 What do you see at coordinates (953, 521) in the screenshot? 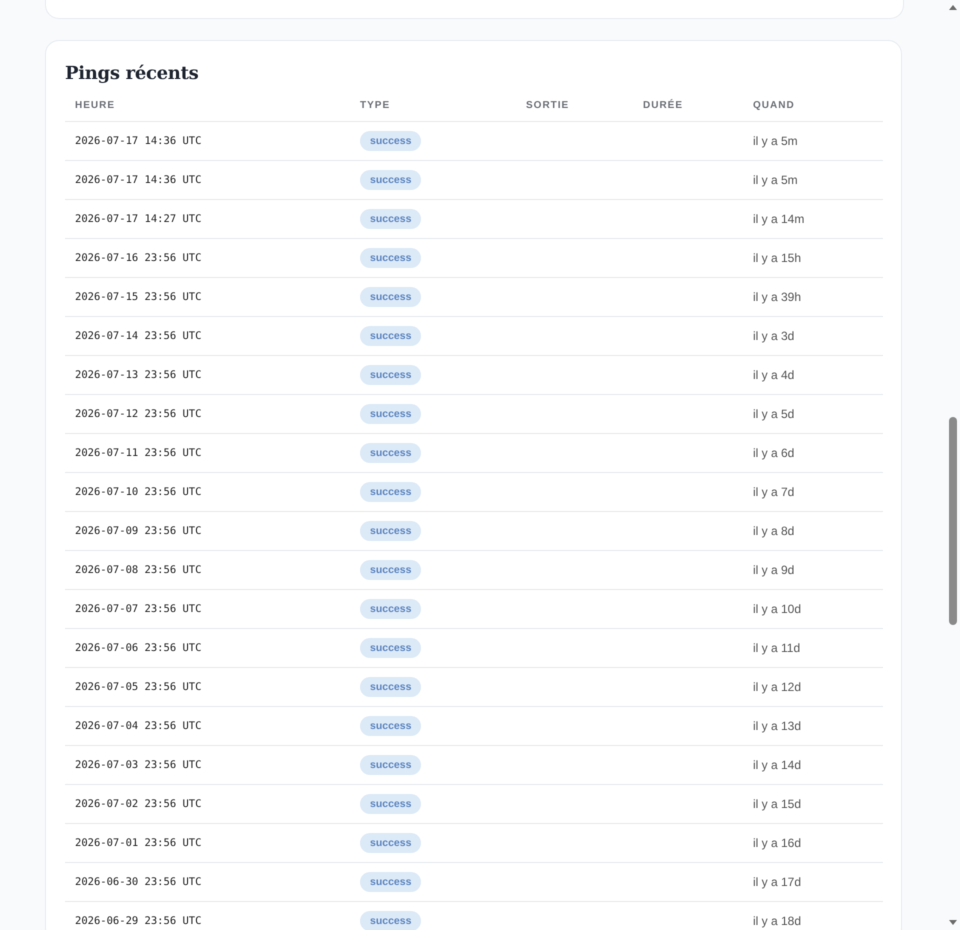
I see `scrollbar-thumb` at bounding box center [953, 521].